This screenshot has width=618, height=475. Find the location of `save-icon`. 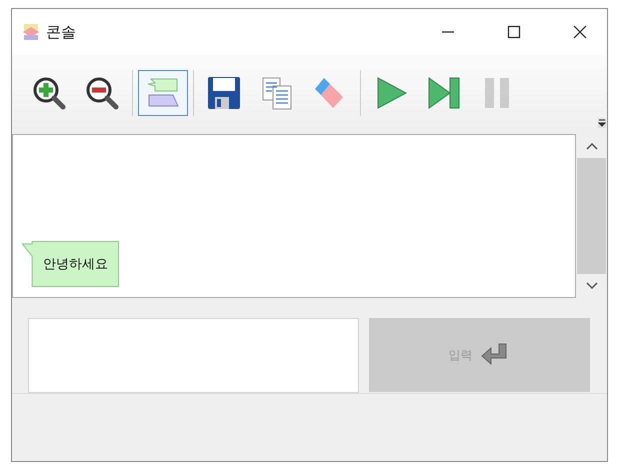

save-icon is located at coordinates (224, 92).